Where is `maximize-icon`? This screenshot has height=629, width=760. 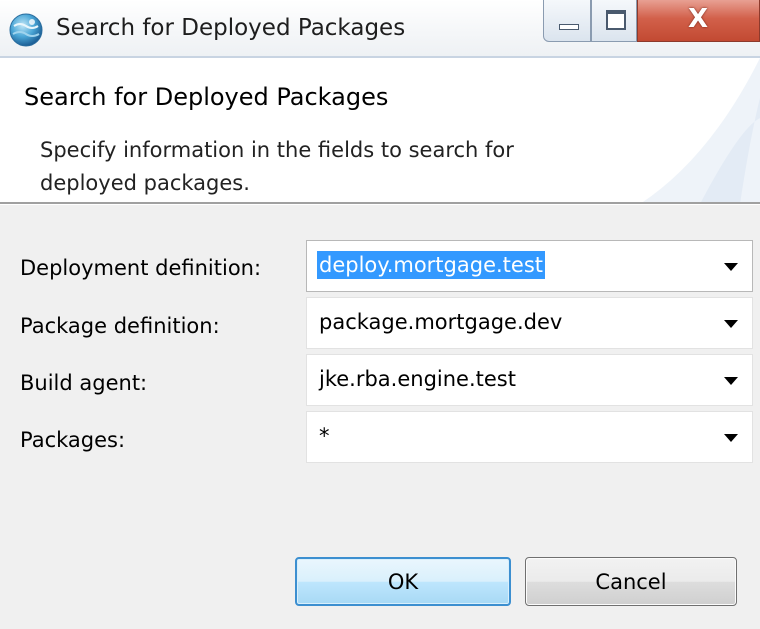
maximize-icon is located at coordinates (616, 20).